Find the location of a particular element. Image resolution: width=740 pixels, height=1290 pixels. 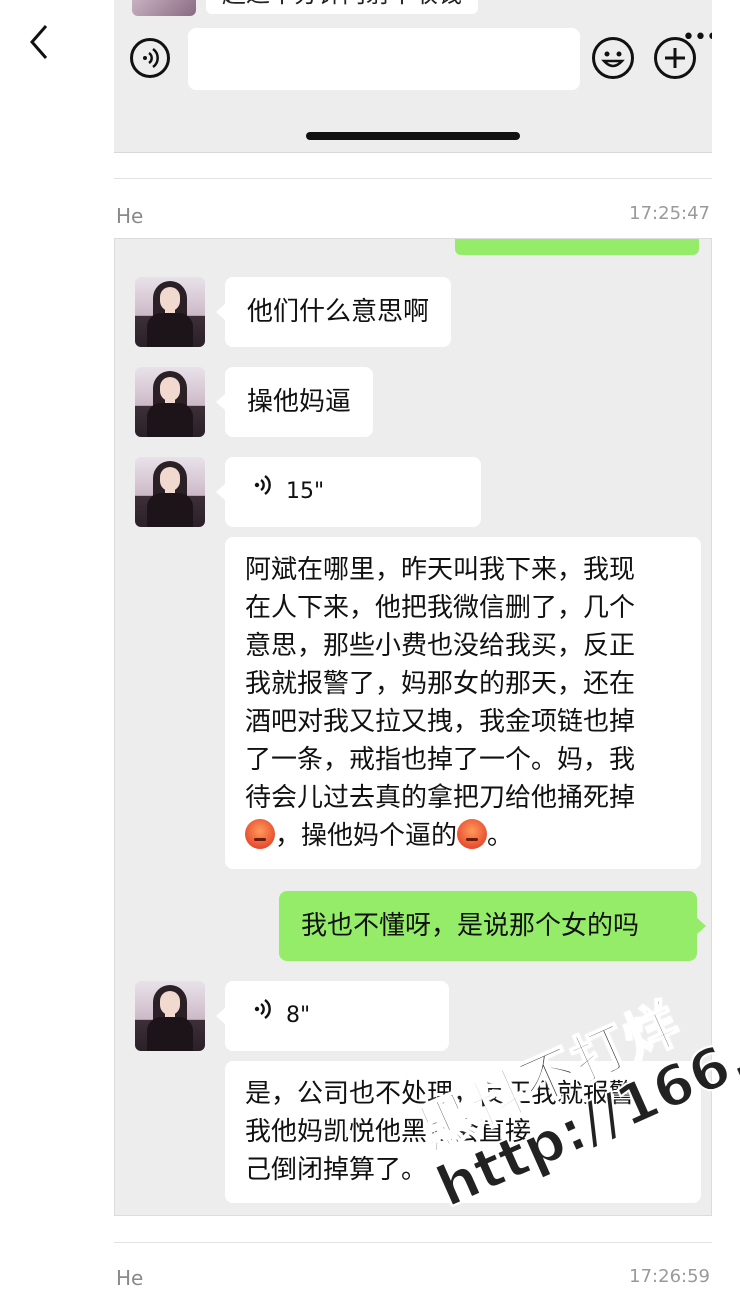

message-text: ，操他妈个逼的 is located at coordinates (366, 836).